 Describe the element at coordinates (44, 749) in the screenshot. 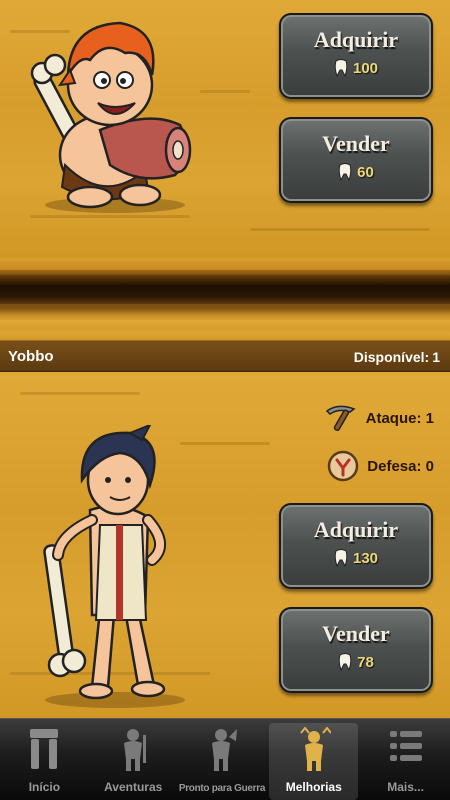

I see `stone-arch-icon` at that location.